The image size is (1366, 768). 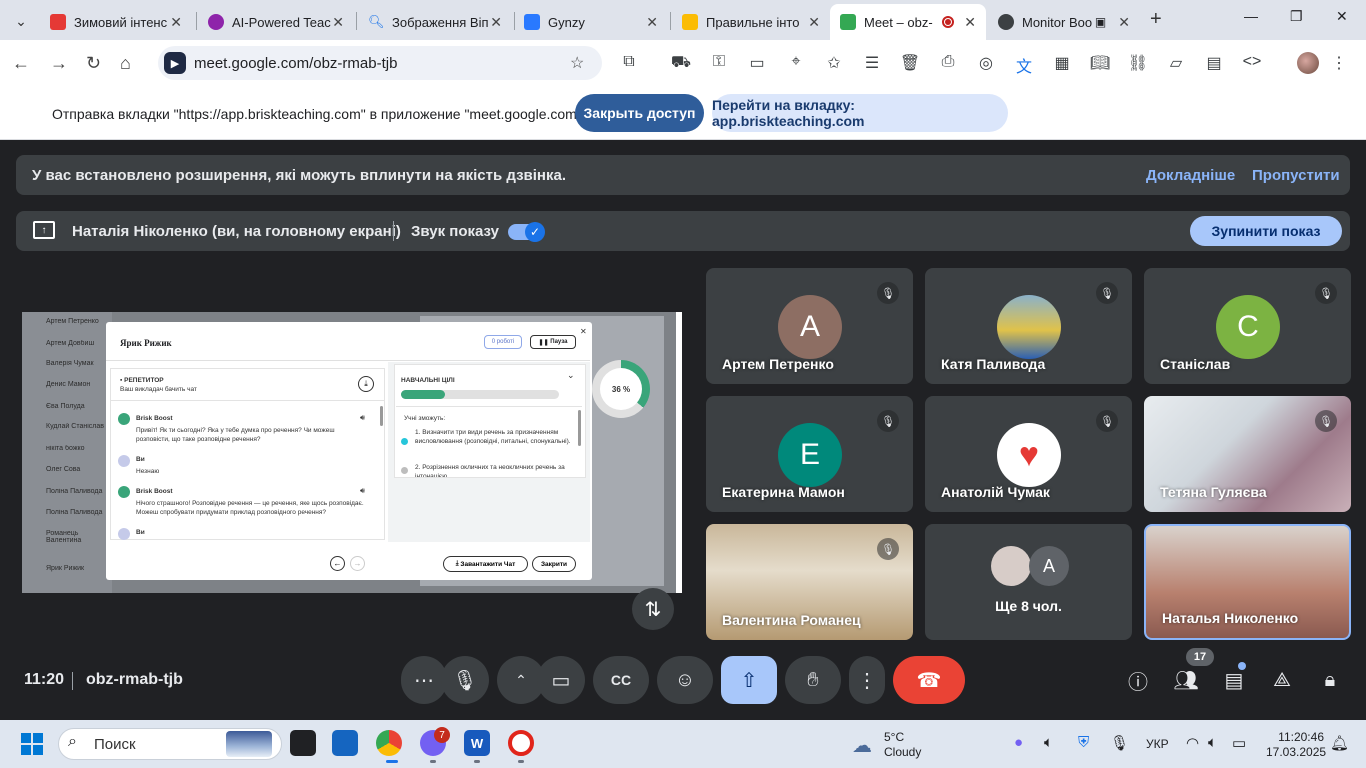 I want to click on tab-2: AI-Powered Teac ✕, so click(x=276, y=22).